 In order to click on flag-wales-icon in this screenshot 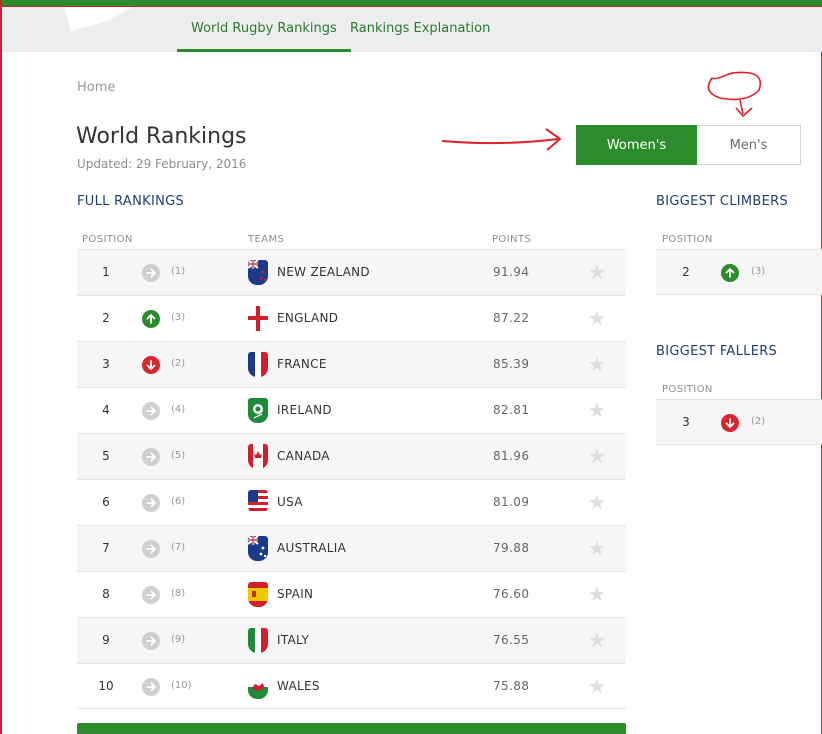, I will do `click(258, 686)`.